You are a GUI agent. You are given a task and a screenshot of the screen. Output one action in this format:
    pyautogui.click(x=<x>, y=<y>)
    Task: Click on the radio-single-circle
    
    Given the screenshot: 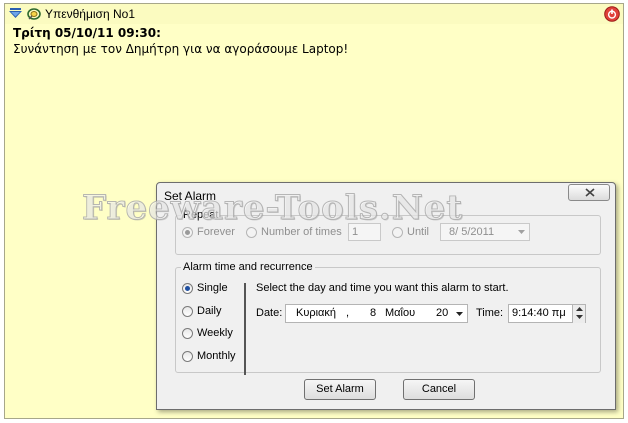 What is the action you would take?
    pyautogui.click(x=187, y=288)
    